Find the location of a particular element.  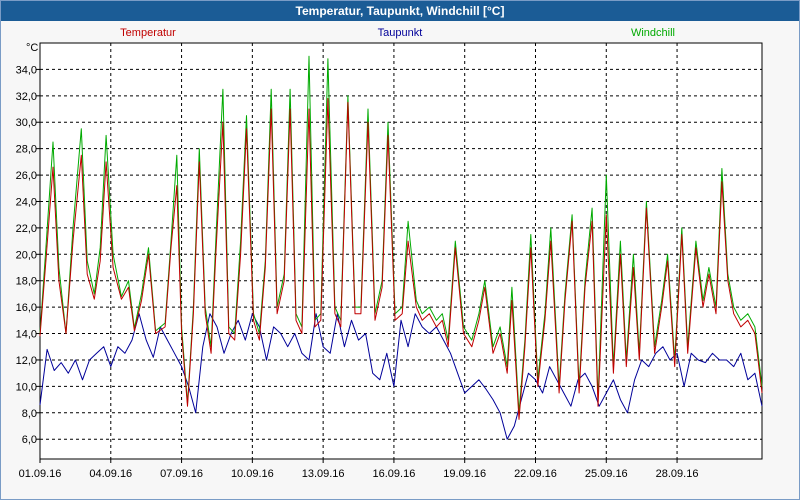

y-tick-label: 18,0 is located at coordinates (26, 282).